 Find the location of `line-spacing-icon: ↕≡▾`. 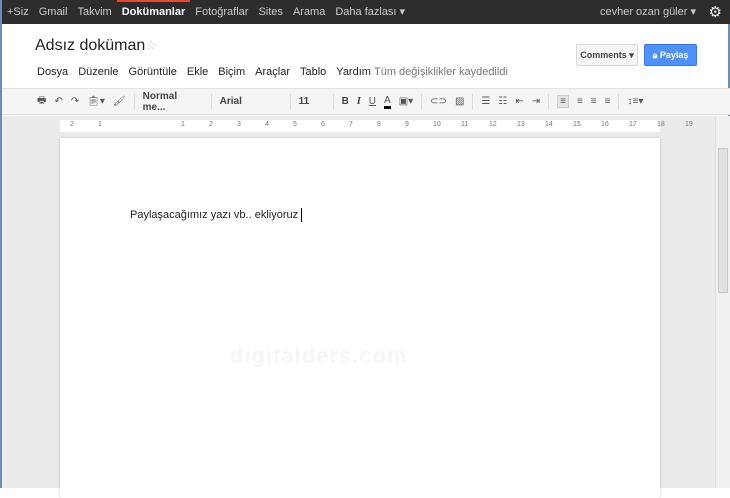

line-spacing-icon: ↕≡▾ is located at coordinates (635, 101).